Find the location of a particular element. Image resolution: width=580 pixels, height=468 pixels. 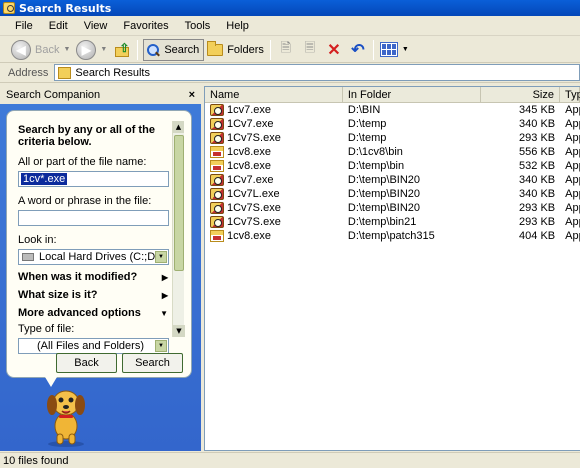

undo-button: ↶ is located at coordinates (358, 50).